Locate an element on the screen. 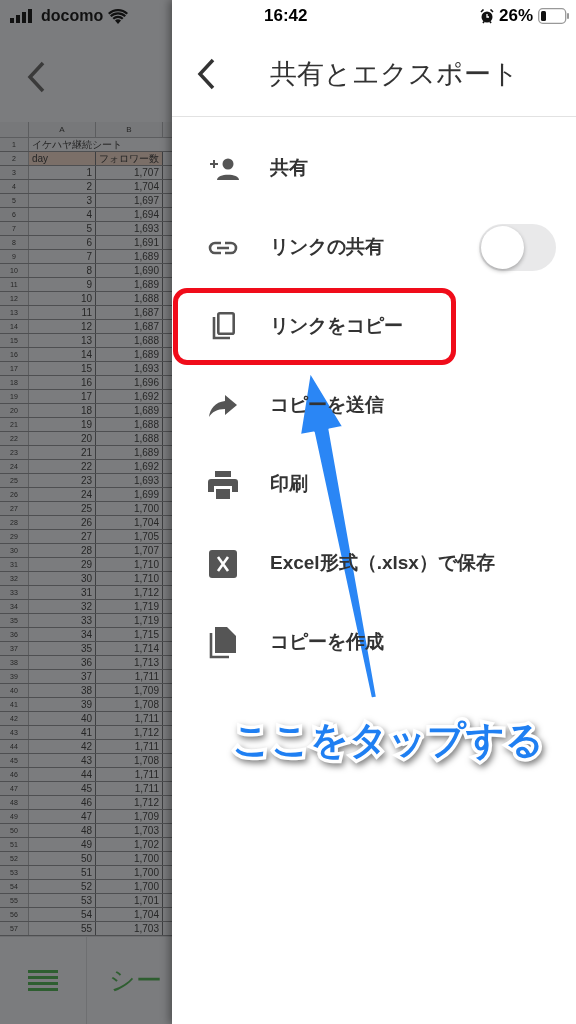 This screenshot has width=576, height=1024. battery-percent: 26% is located at coordinates (515, 16).